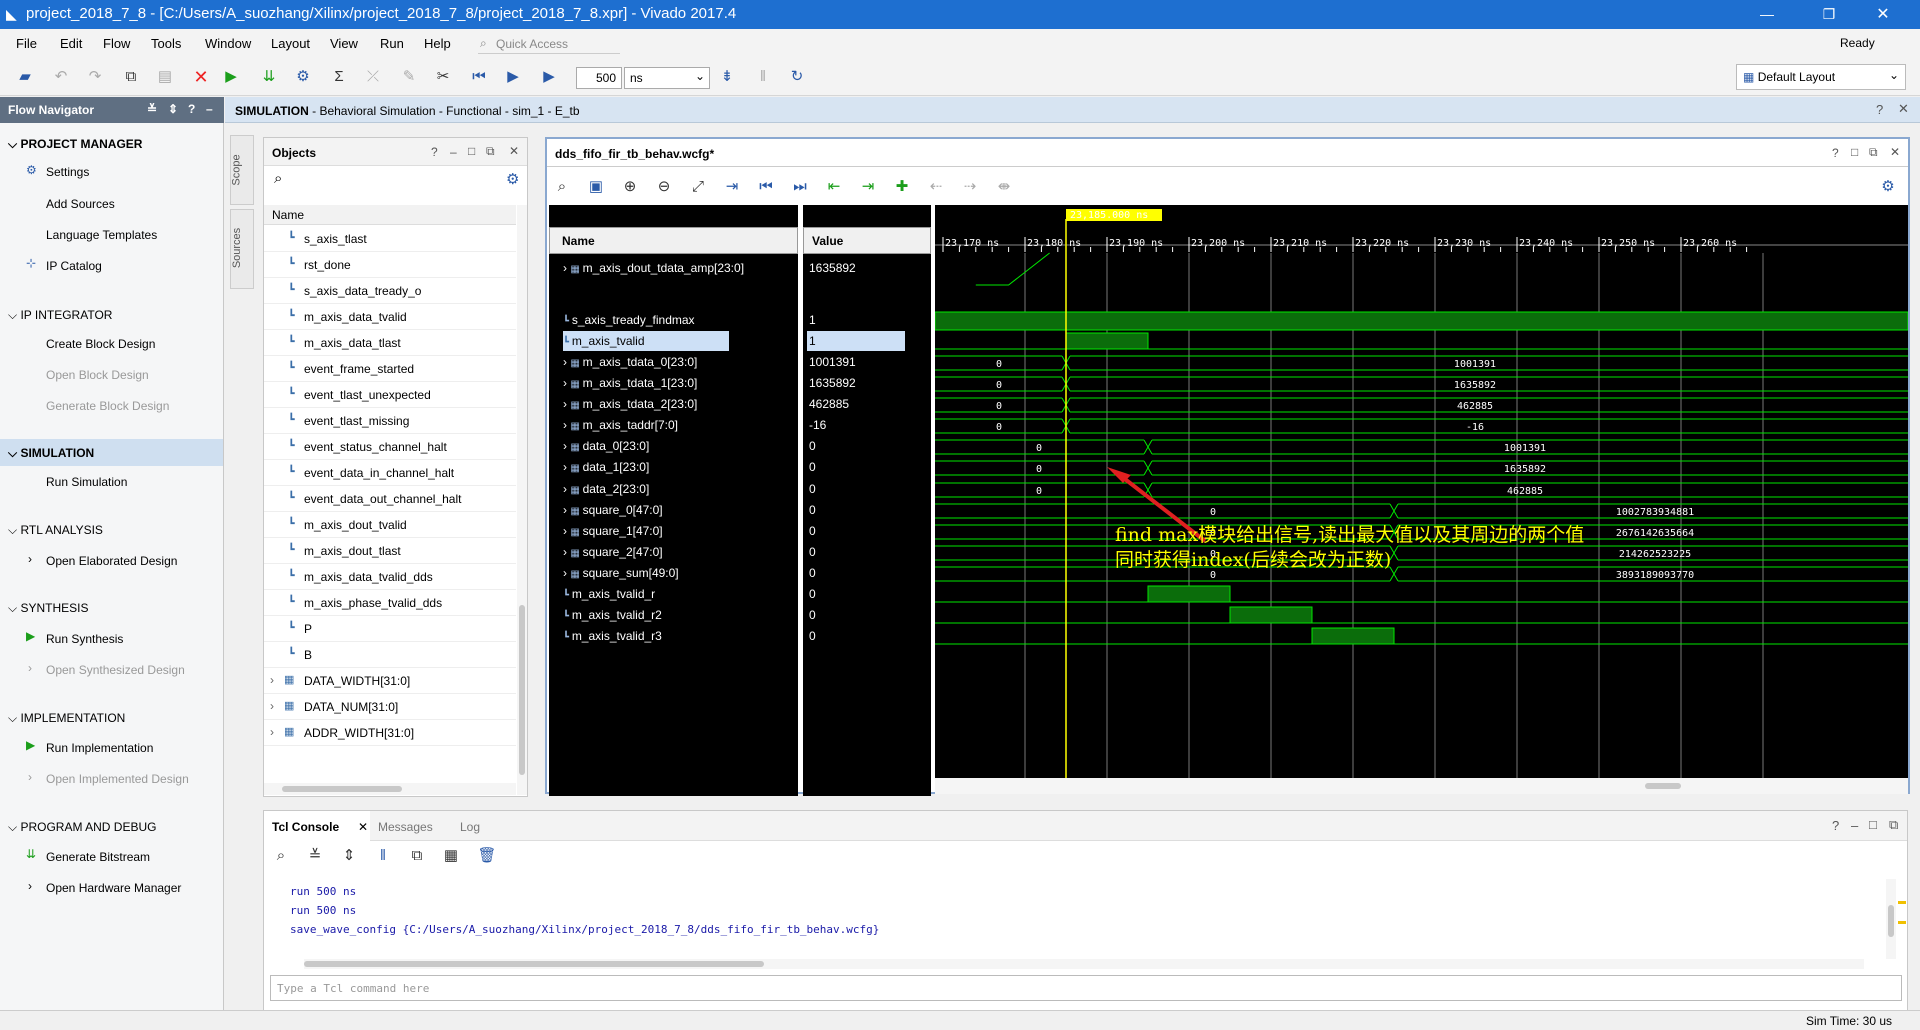 The width and height of the screenshot is (1920, 1030). What do you see at coordinates (71, 43) in the screenshot?
I see `menu-edit: Edit` at bounding box center [71, 43].